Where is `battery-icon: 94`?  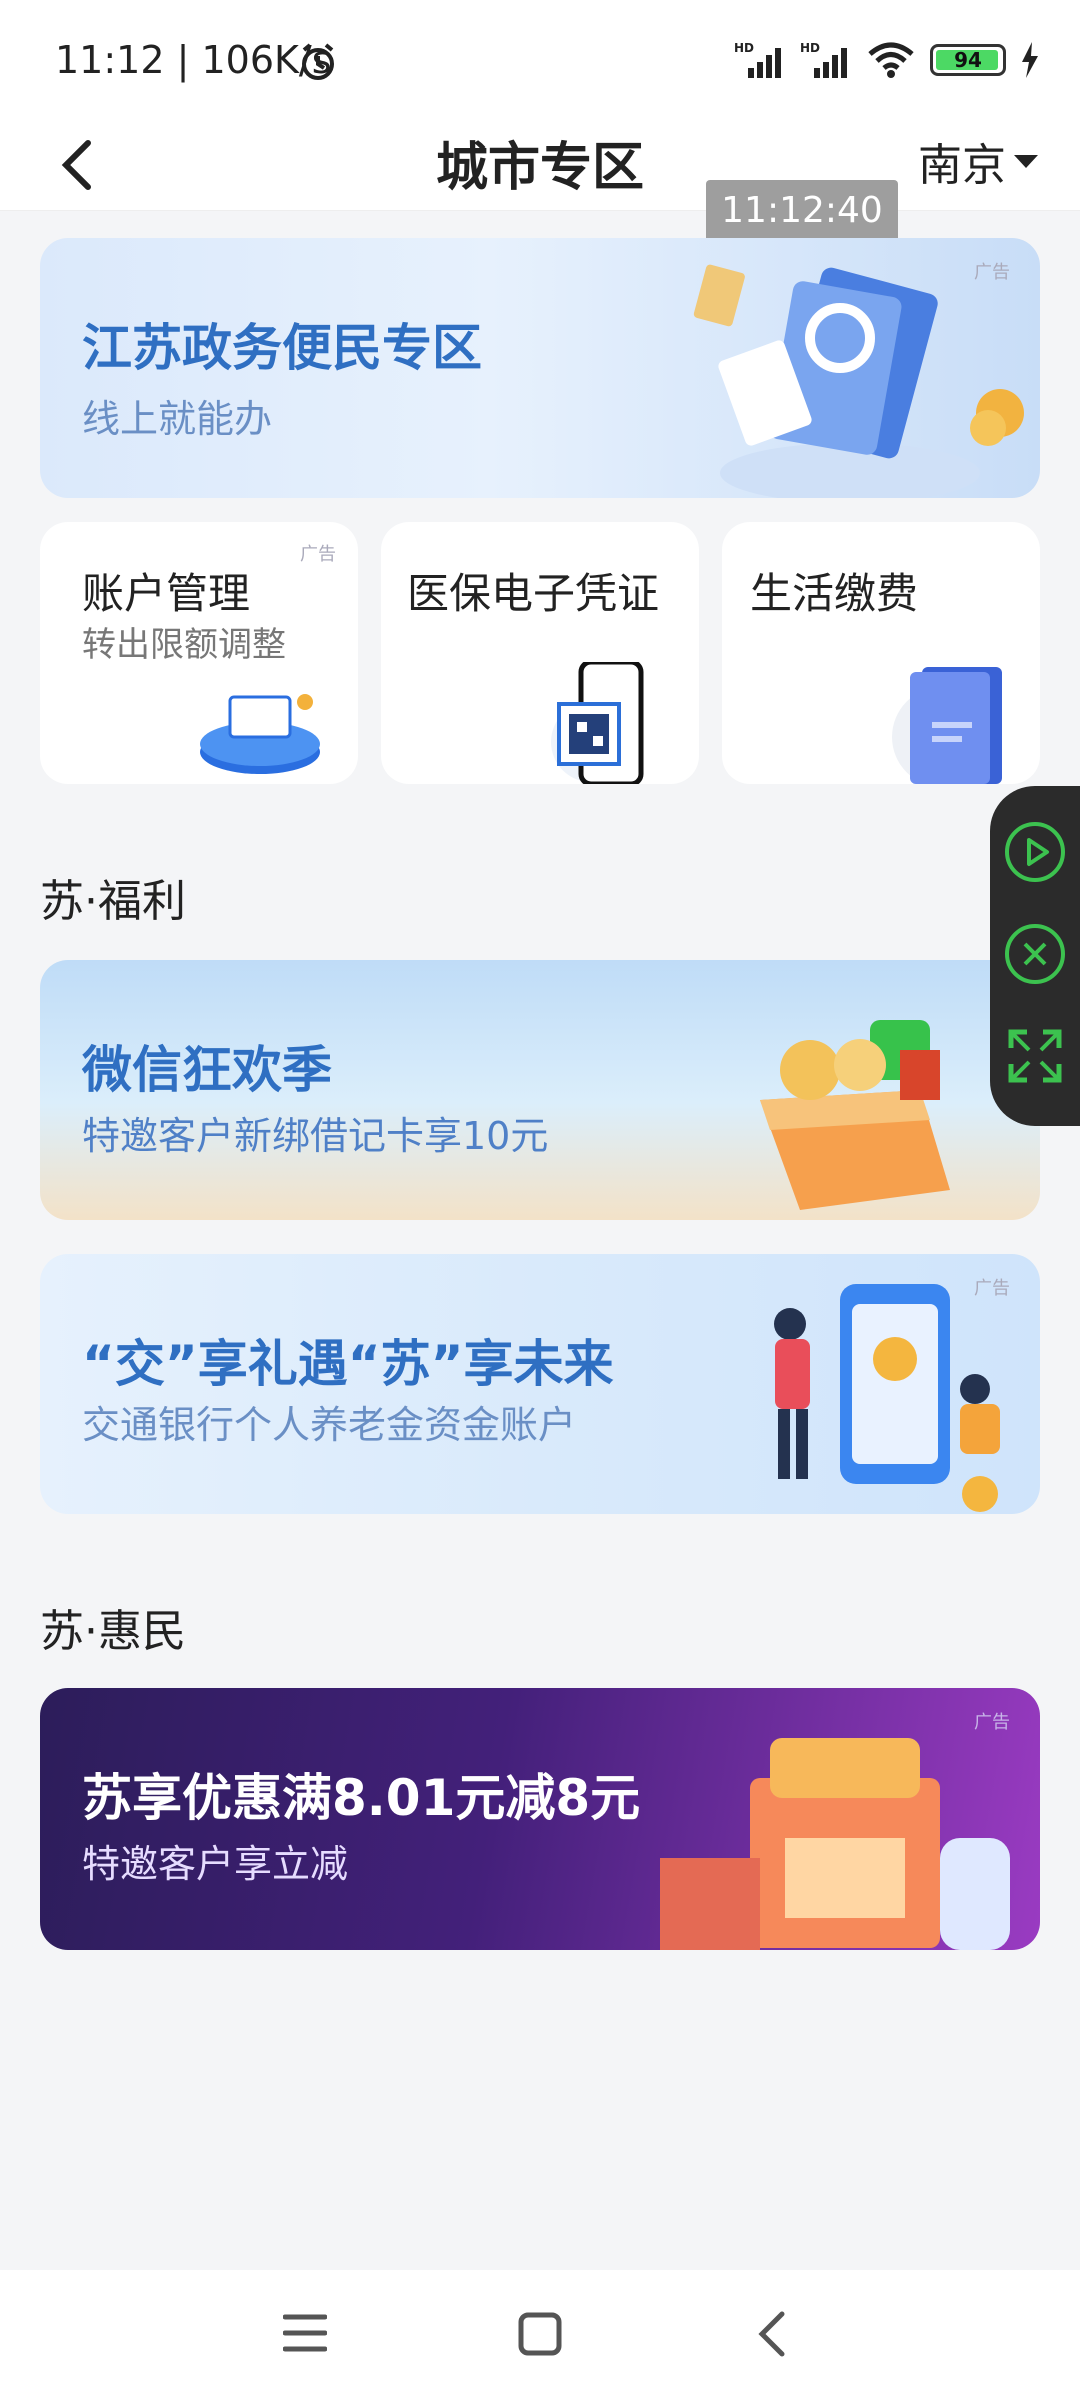
battery-icon: 94 is located at coordinates (968, 60).